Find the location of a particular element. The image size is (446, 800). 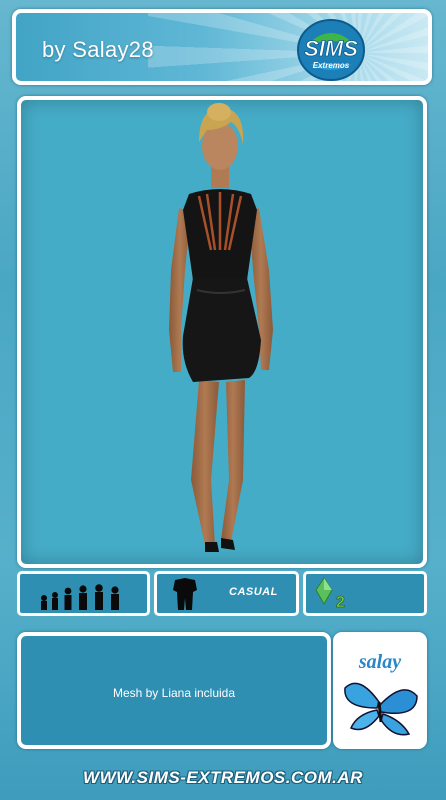

butterfly-badge-image: salay is located at coordinates (380, 690).